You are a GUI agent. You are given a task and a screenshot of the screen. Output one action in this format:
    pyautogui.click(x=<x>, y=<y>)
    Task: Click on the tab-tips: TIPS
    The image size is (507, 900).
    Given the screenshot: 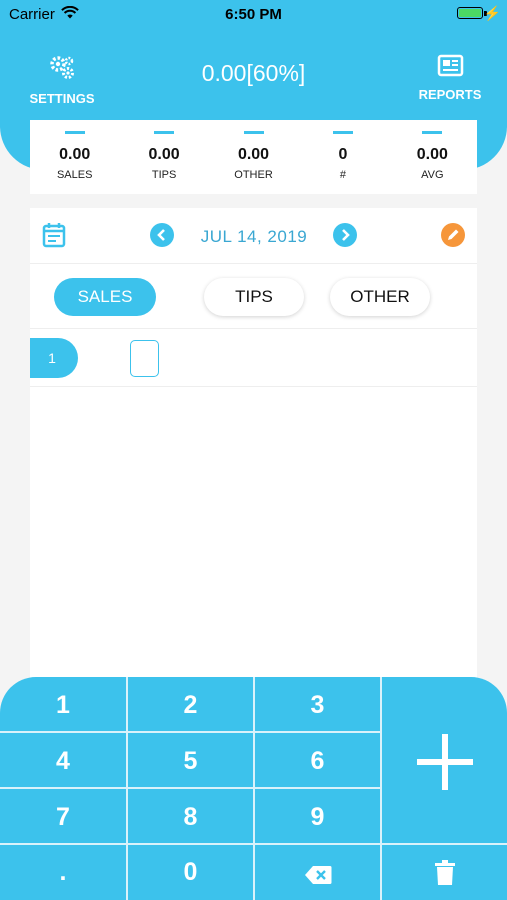 What is the action you would take?
    pyautogui.click(x=254, y=297)
    